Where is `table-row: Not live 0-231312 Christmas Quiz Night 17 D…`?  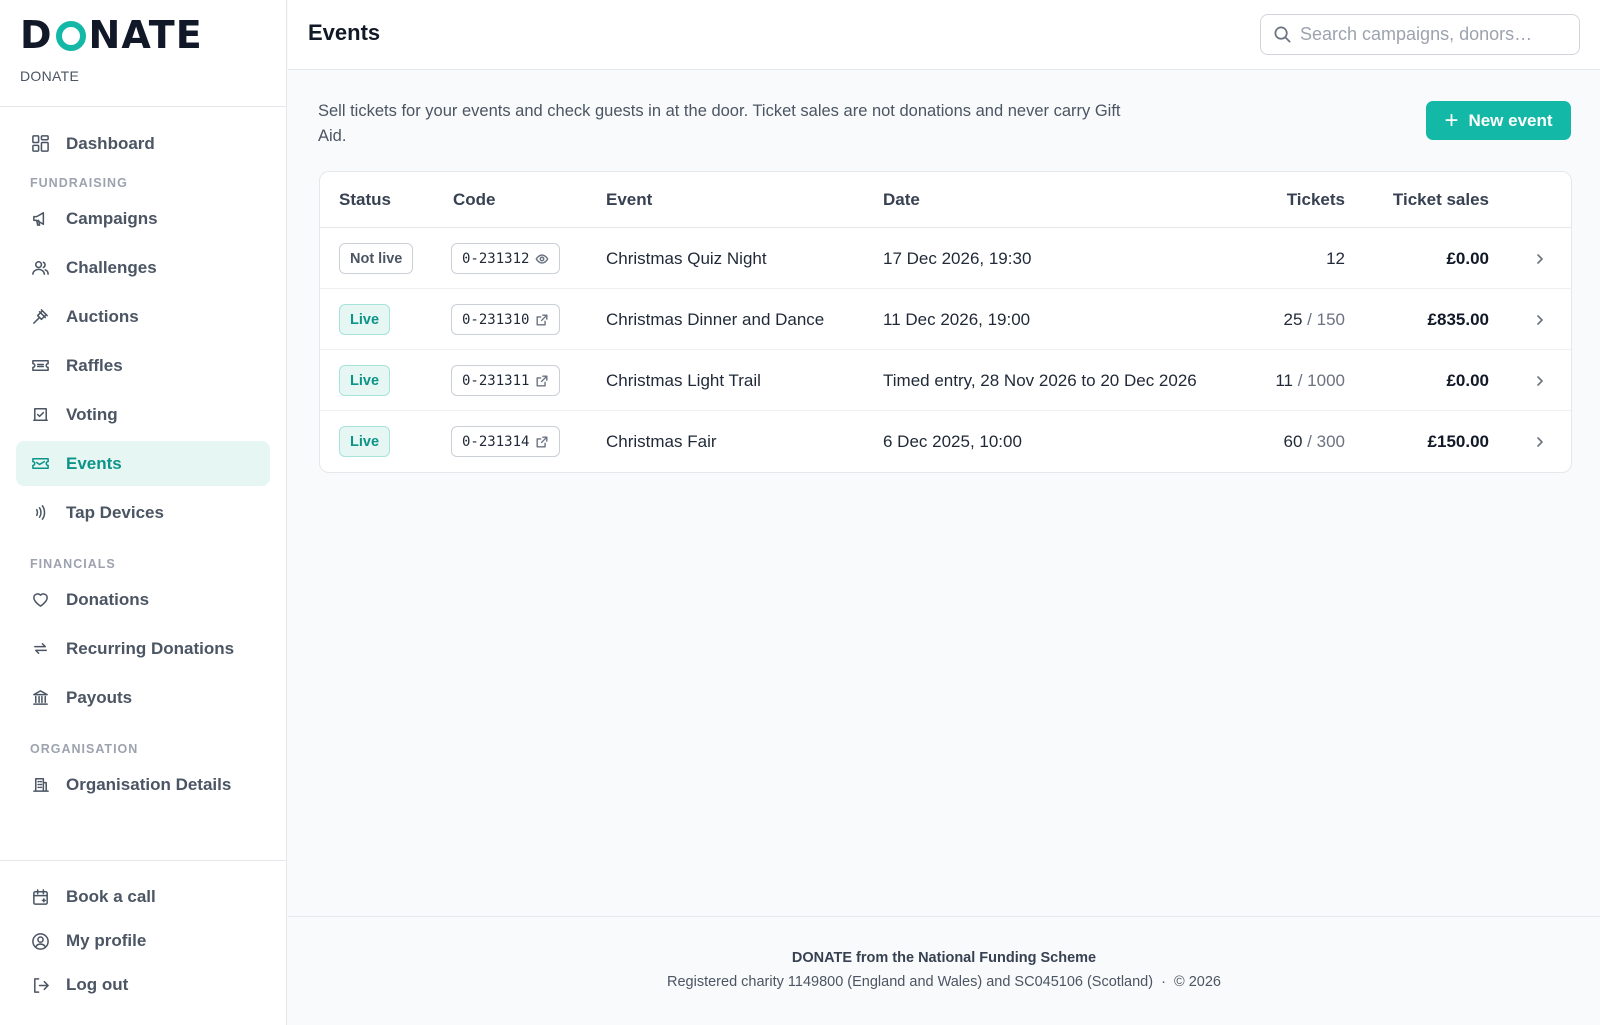 table-row: Not live 0-231312 Christmas Quiz Night 17 D… is located at coordinates (945, 258).